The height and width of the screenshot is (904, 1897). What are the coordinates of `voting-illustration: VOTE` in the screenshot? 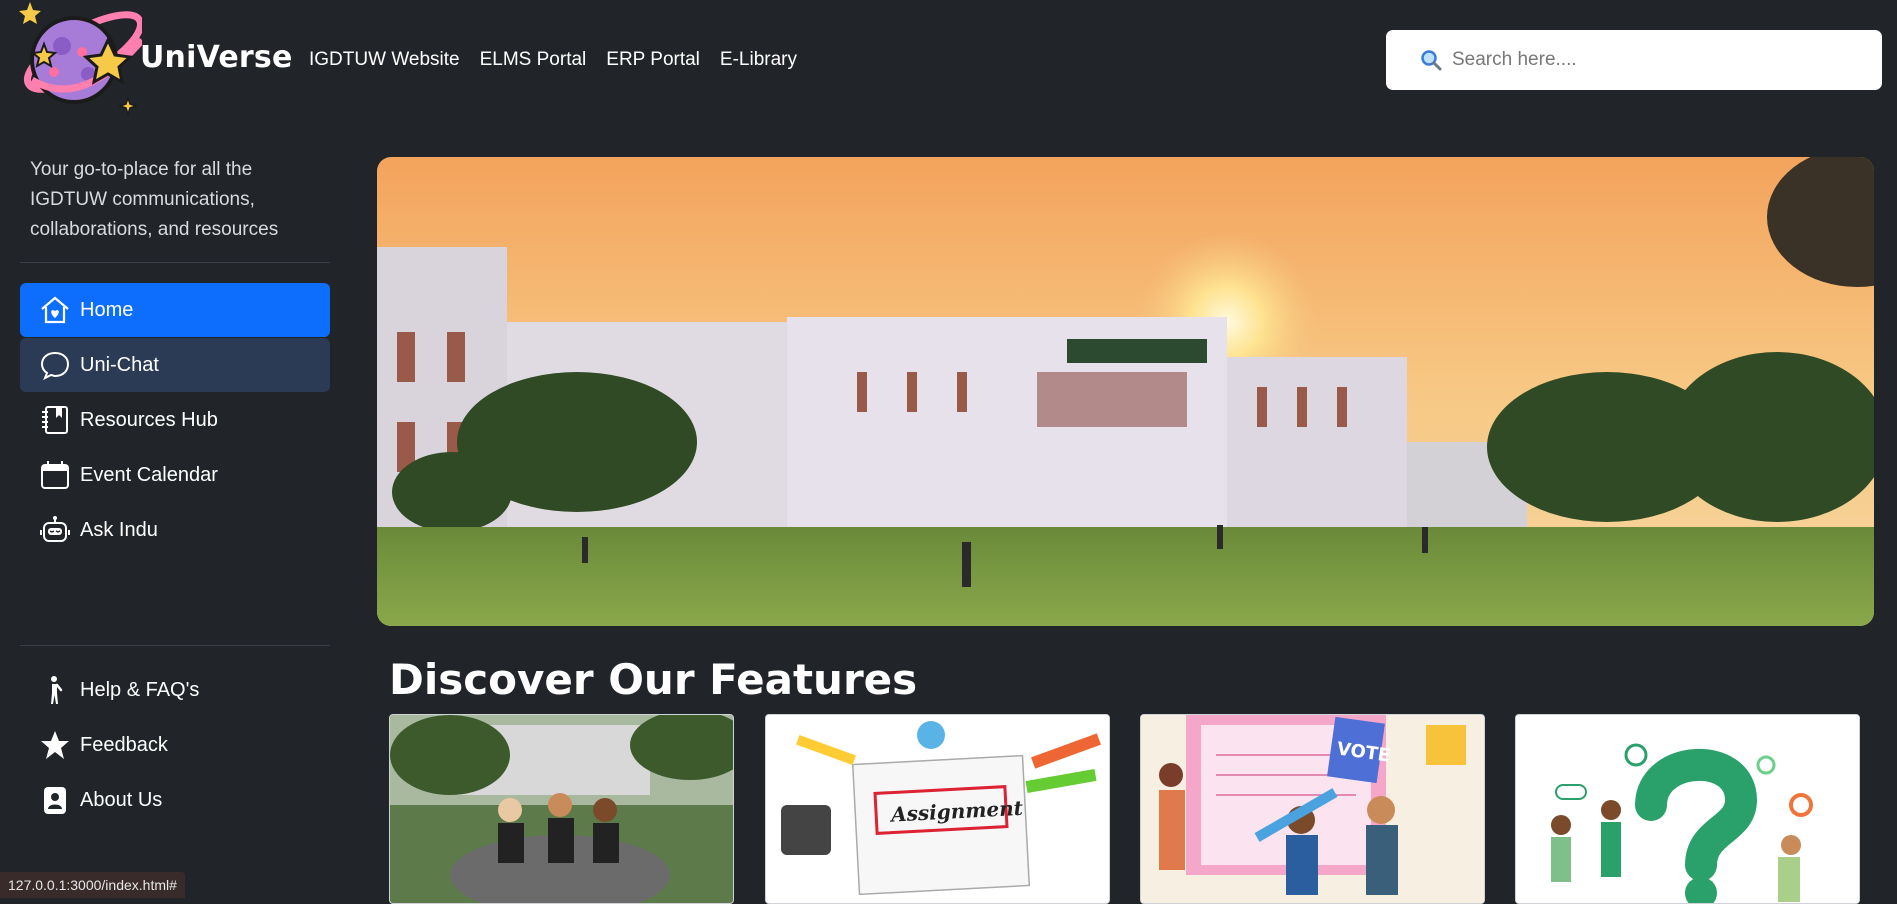 It's located at (1312, 809).